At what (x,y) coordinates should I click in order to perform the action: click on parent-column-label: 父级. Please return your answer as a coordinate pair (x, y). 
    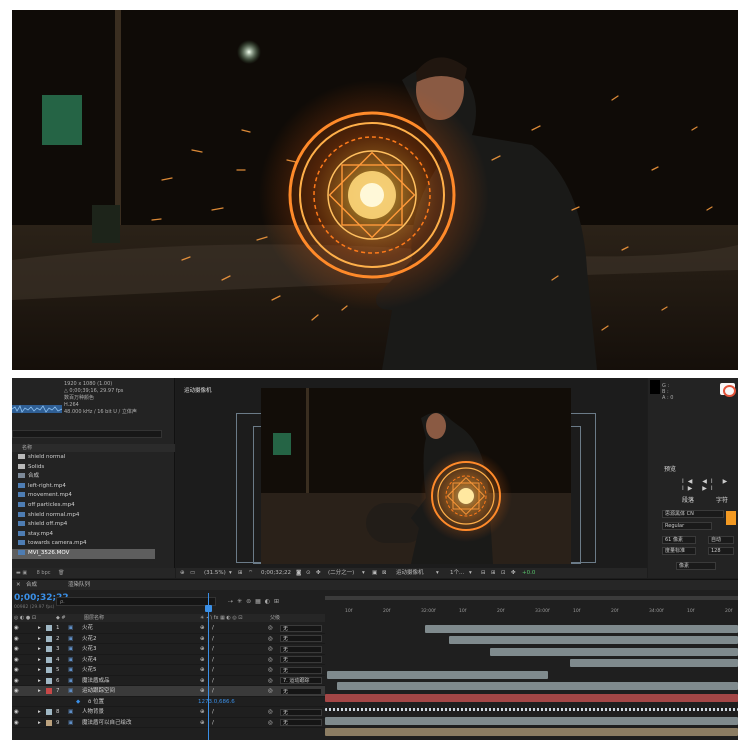
    Looking at the image, I should click on (275, 618).